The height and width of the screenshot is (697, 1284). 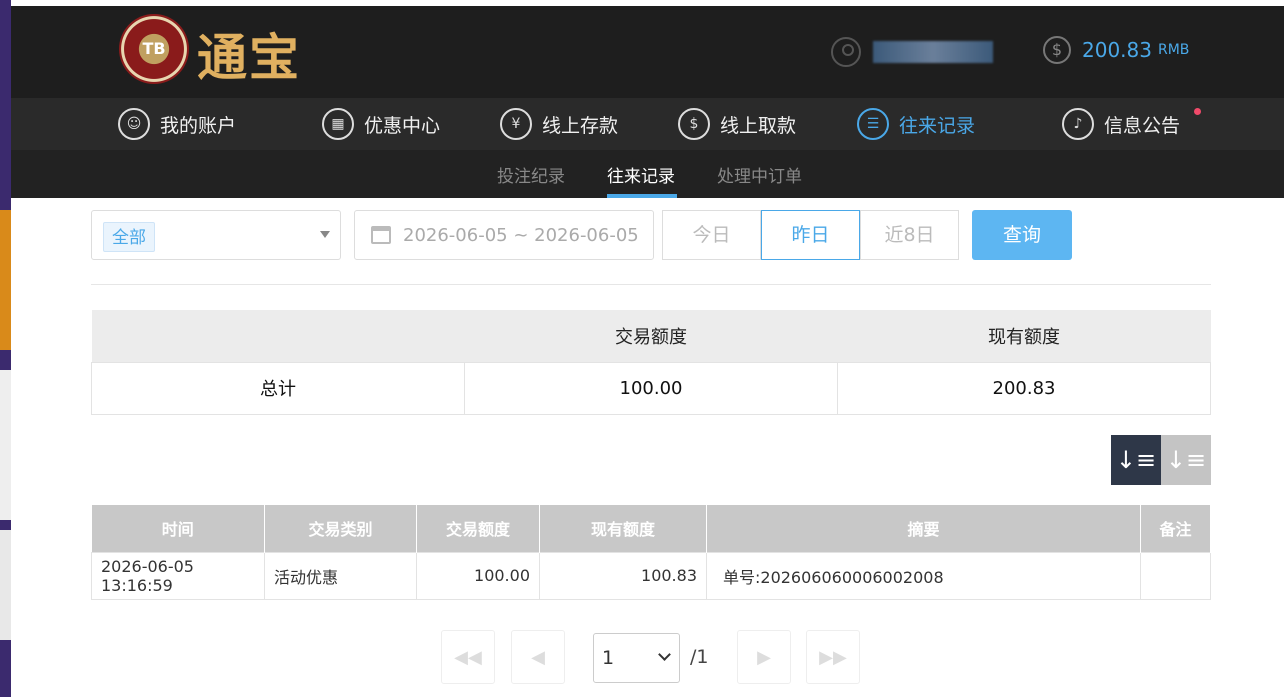 What do you see at coordinates (531, 174) in the screenshot?
I see `tab-bet-records: 投注纪录` at bounding box center [531, 174].